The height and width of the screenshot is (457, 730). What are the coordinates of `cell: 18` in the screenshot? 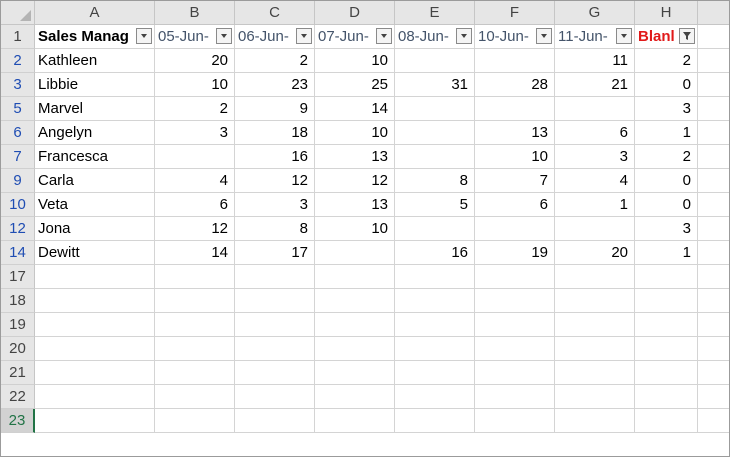 It's located at (275, 133).